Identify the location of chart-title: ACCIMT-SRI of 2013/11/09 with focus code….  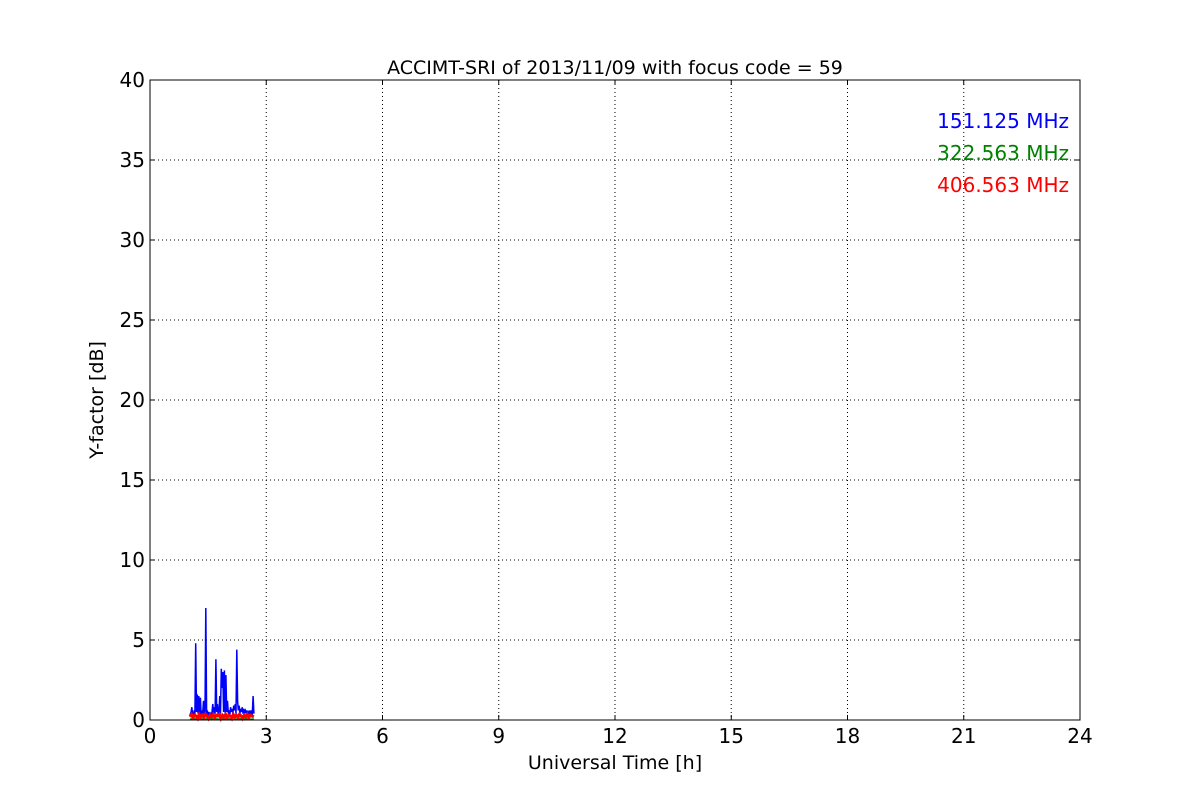
(615, 68).